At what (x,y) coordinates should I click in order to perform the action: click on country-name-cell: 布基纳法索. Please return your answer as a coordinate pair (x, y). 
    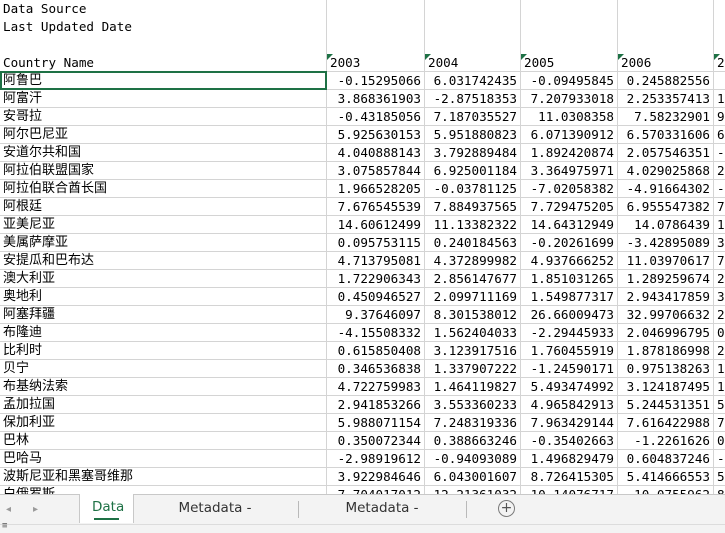
    Looking at the image, I should click on (163, 387).